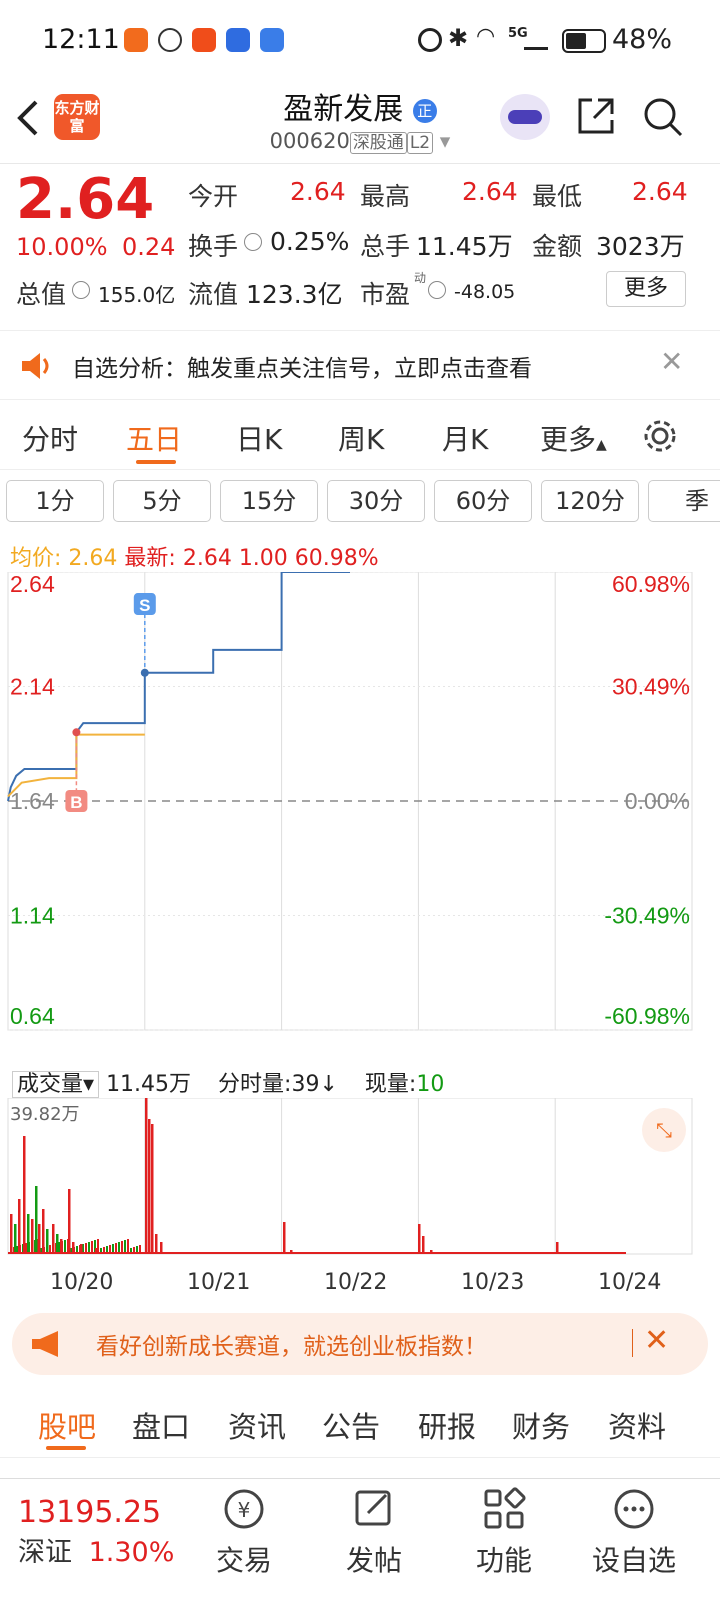  I want to click on post-button: 发帖, so click(374, 1533).